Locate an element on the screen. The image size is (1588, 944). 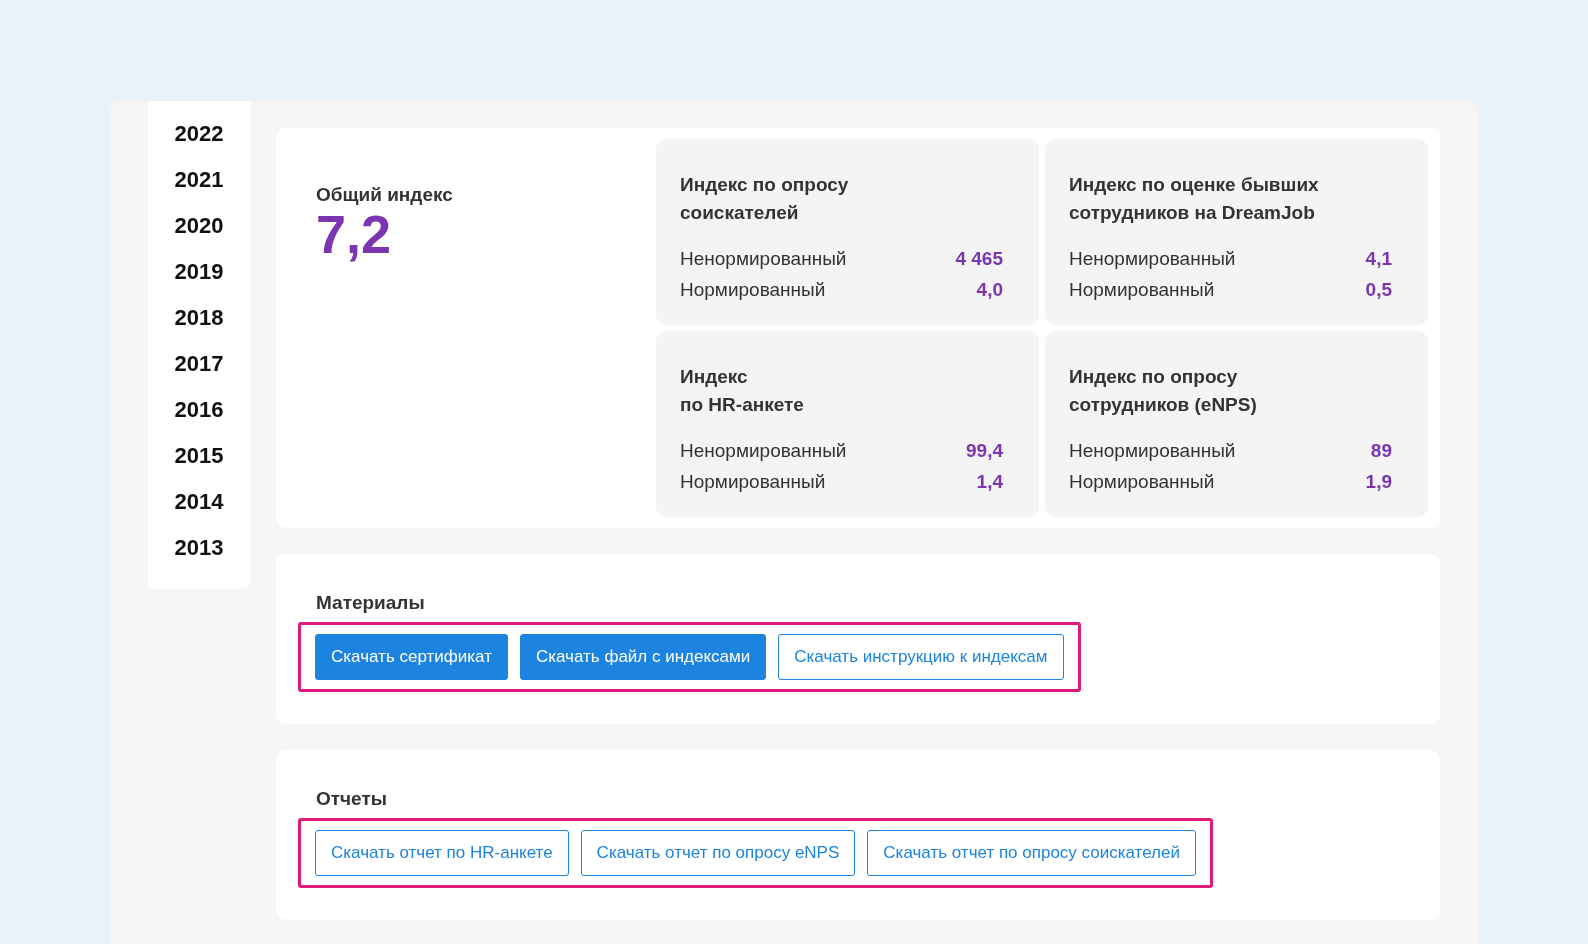
overall-index-value: 7,2 is located at coordinates (354, 234).